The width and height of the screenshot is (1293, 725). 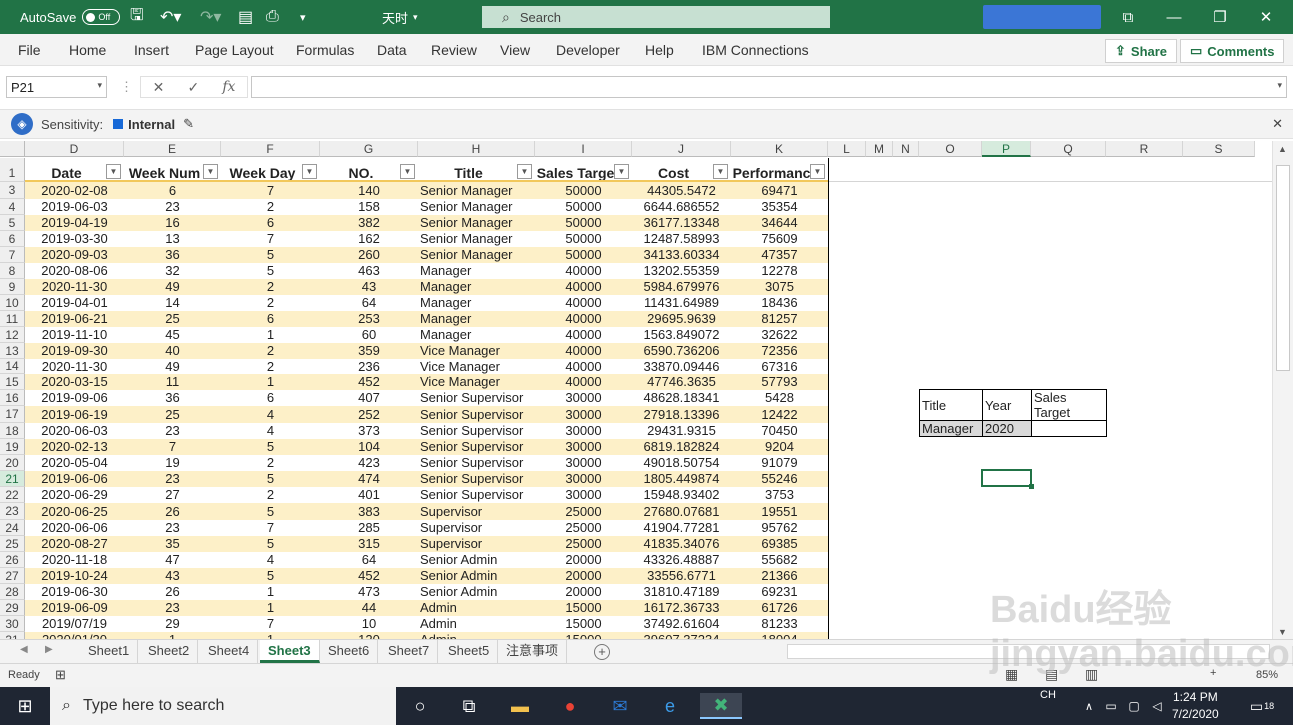 I want to click on lookup-cell, so click(x=1069, y=428).